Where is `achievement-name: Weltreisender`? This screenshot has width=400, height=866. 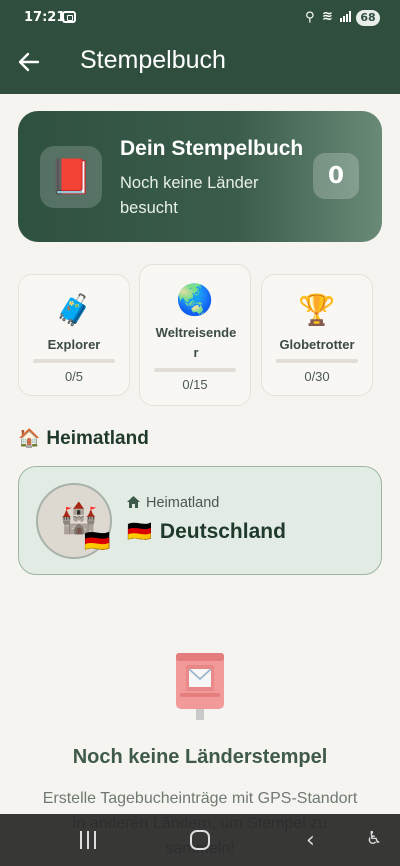 achievement-name: Weltreisender is located at coordinates (196, 342).